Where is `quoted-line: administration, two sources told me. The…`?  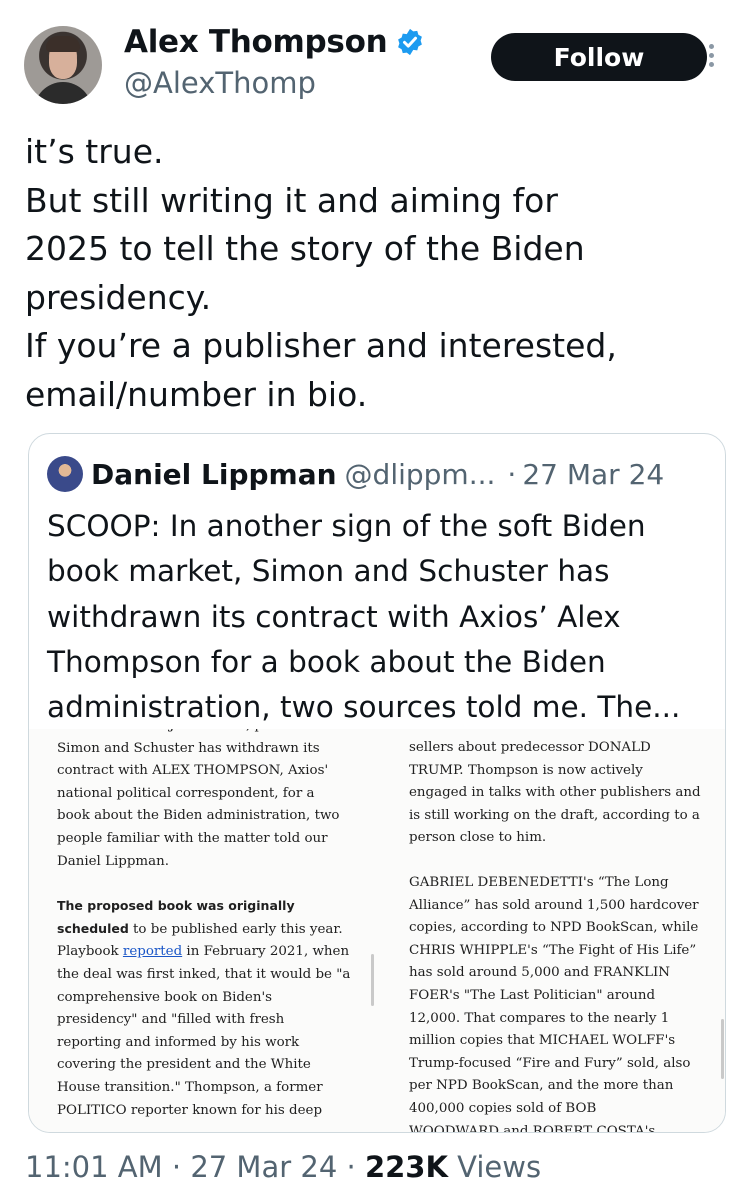
quoted-line: administration, two sources told me. The… is located at coordinates (364, 707).